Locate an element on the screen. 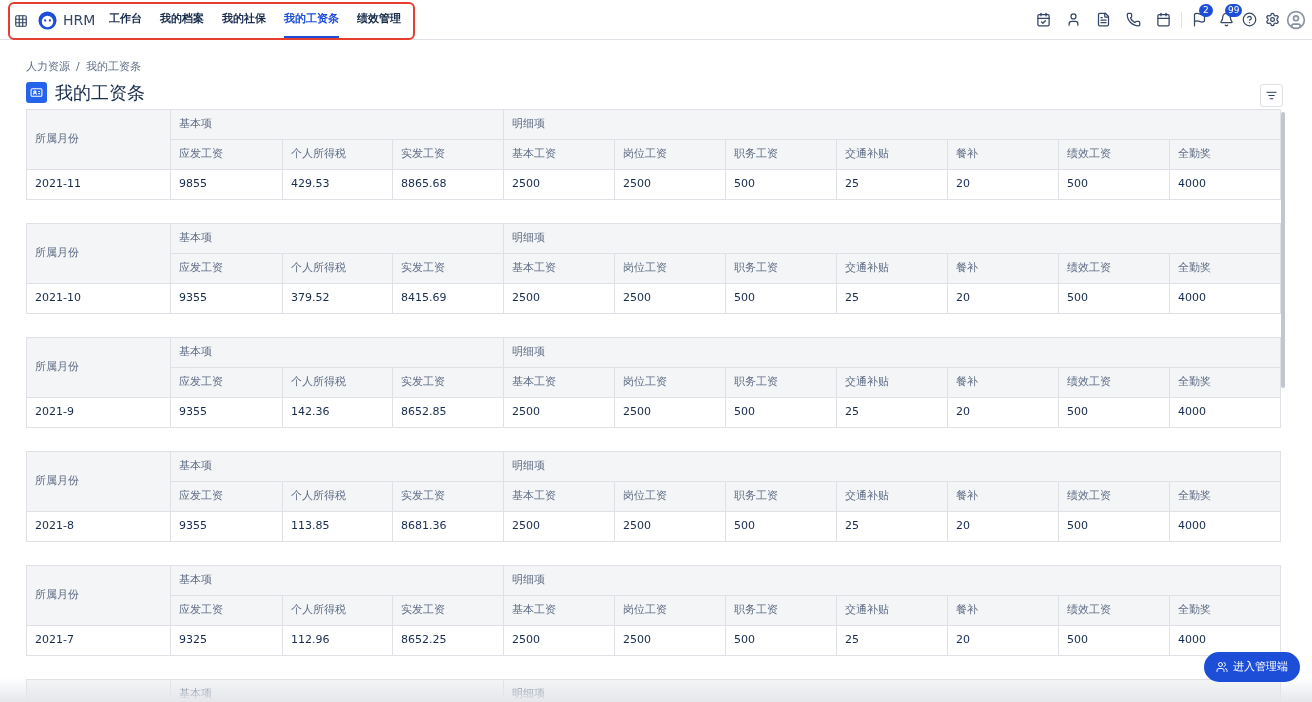  user-icon is located at coordinates (1073, 19).